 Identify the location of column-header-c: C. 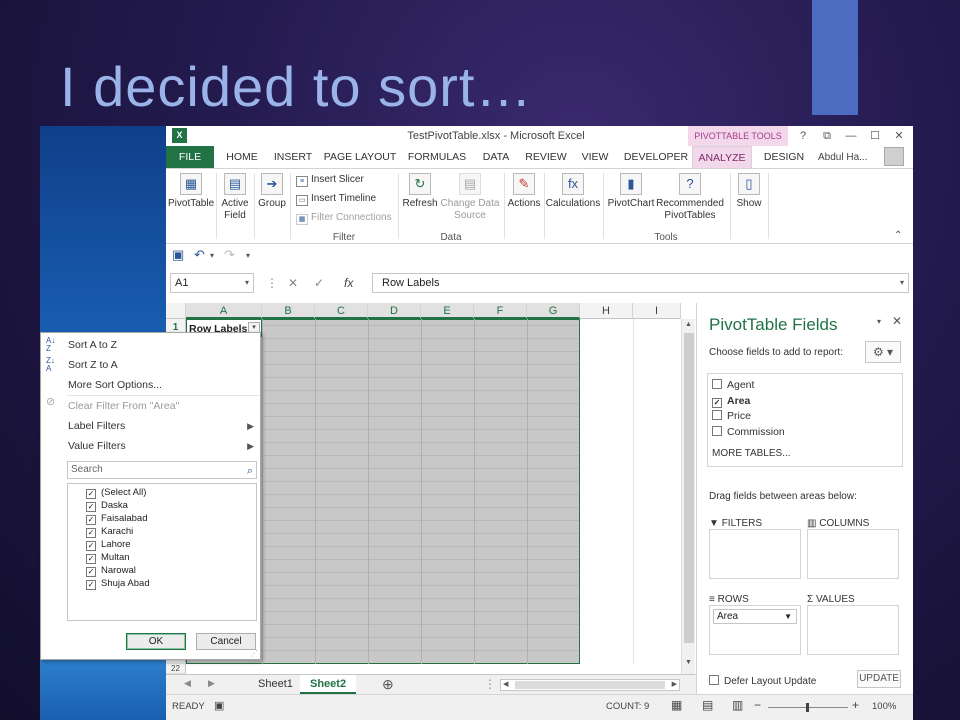
(341, 311).